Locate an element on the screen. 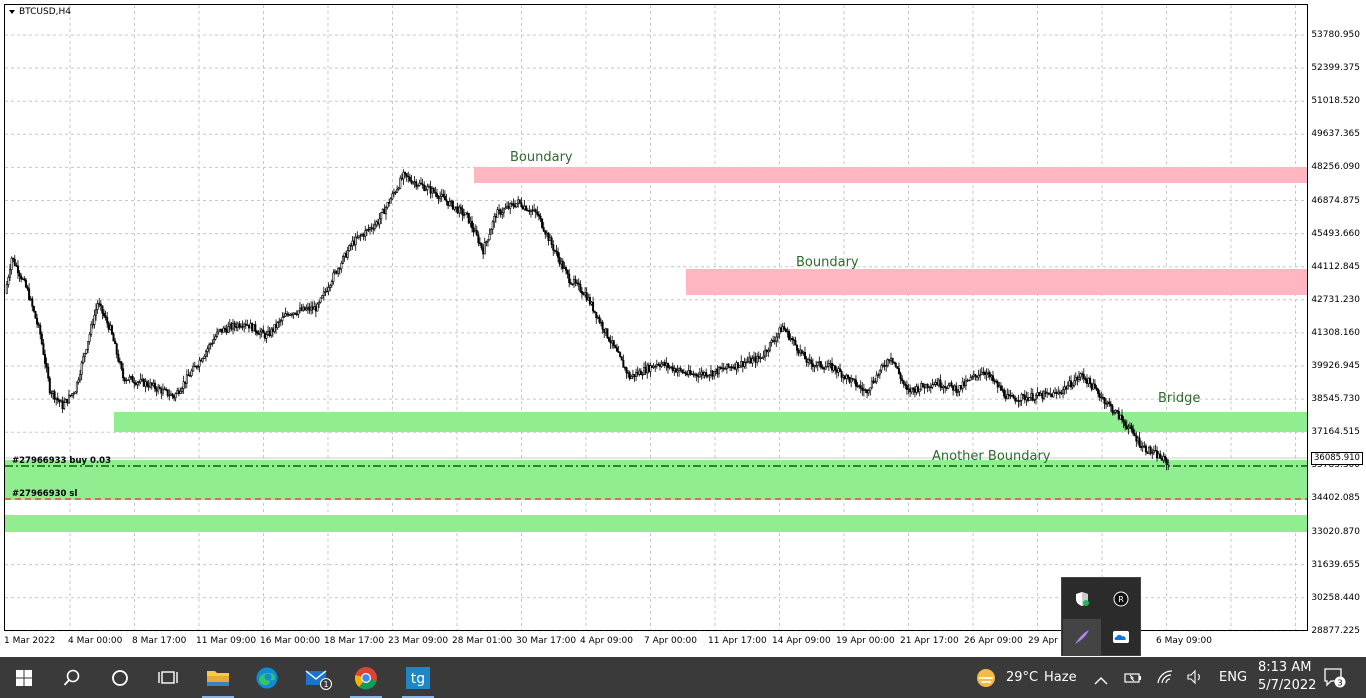  price-tick-label: 48256.090 is located at coordinates (1335, 167).